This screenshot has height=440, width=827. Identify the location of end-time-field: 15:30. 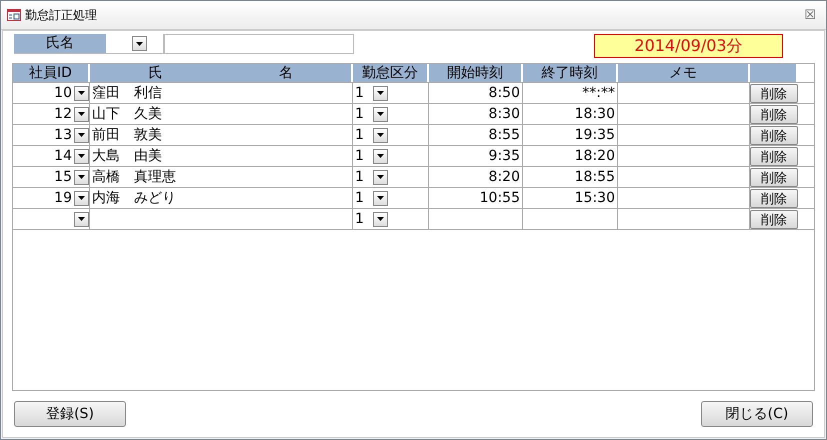
(570, 198).